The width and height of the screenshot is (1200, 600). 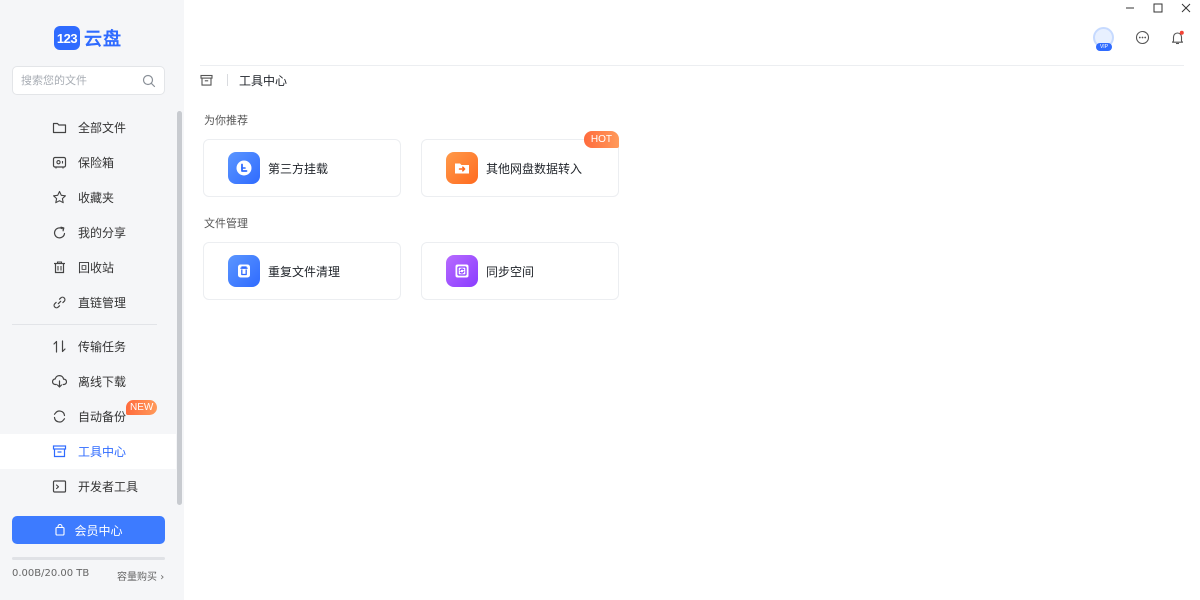 I want to click on cloud-download-icon, so click(x=59, y=381).